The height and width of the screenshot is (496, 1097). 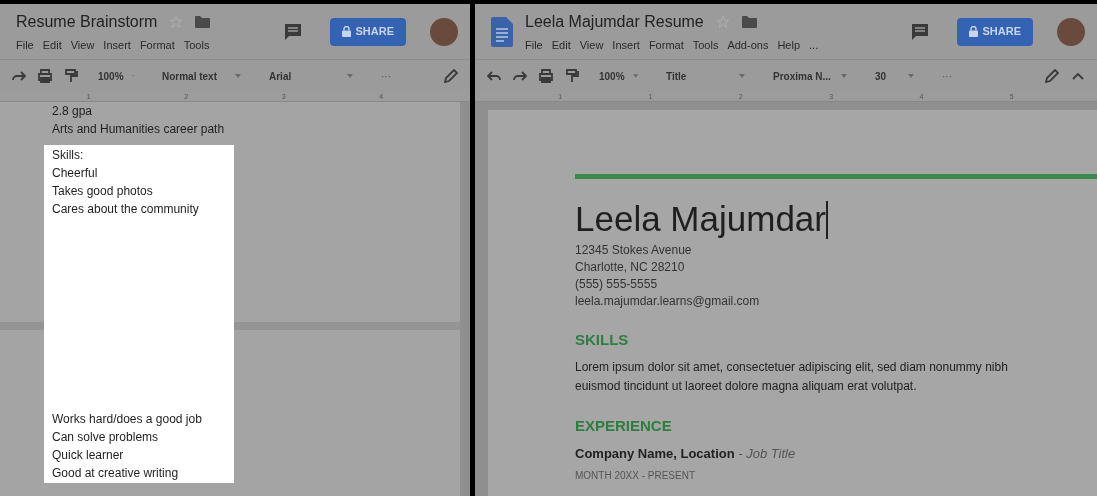 What do you see at coordinates (68, 155) in the screenshot?
I see `document-text: Skills:` at bounding box center [68, 155].